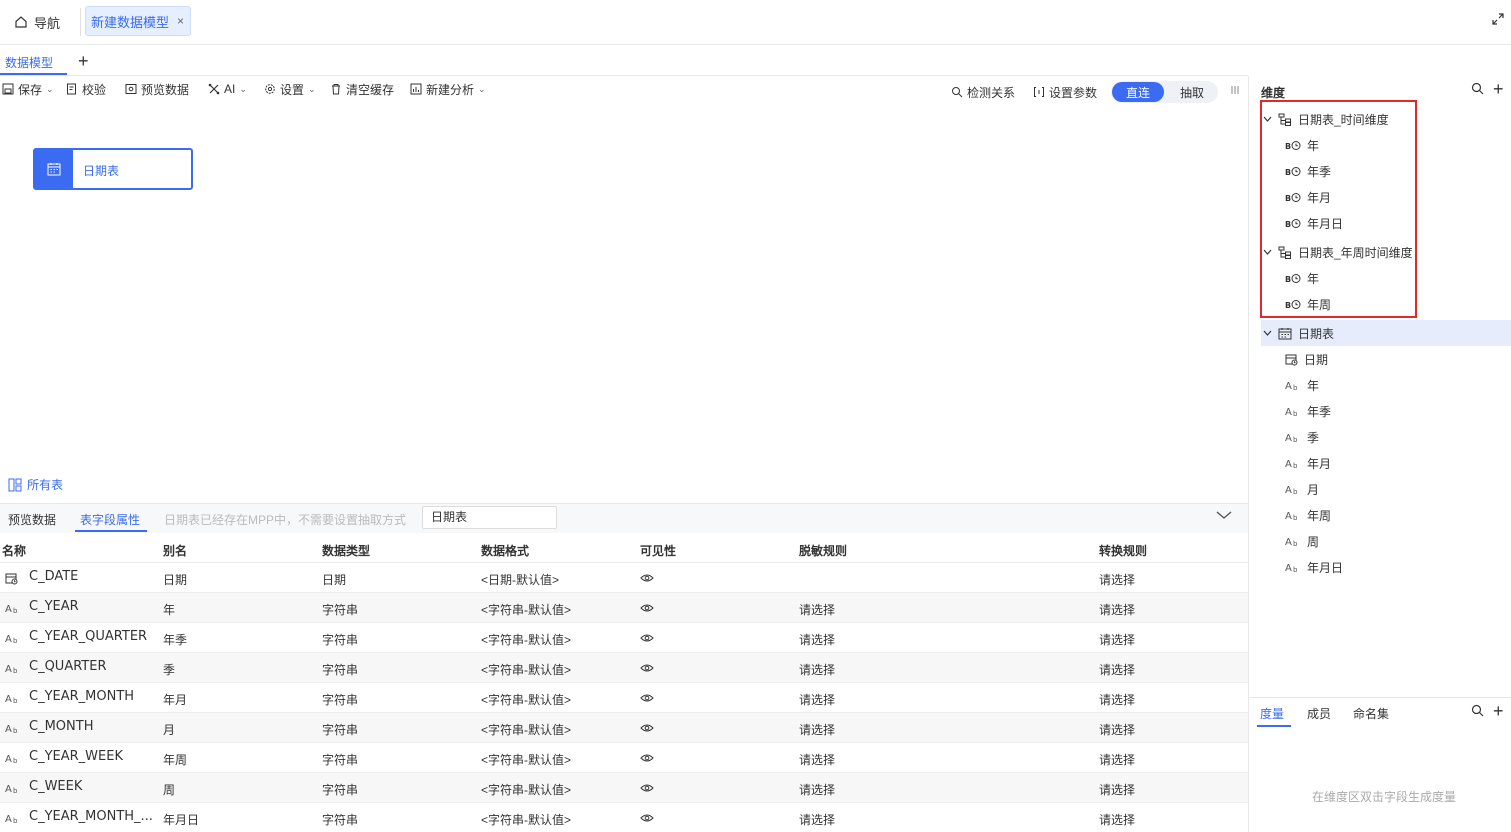 This screenshot has width=1511, height=832. Describe the element at coordinates (113, 169) in the screenshot. I see `table-node: 日期表` at that location.